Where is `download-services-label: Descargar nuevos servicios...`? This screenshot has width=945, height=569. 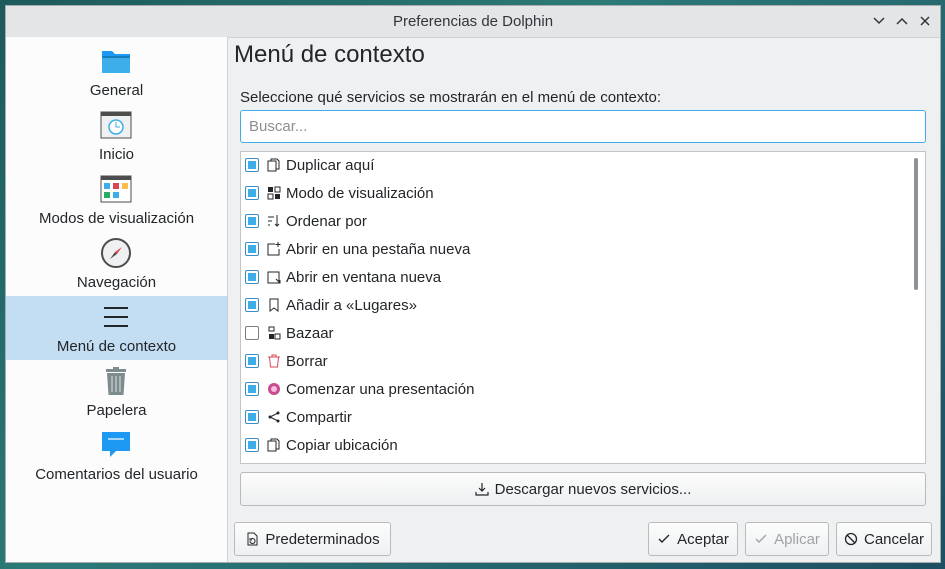 download-services-label: Descargar nuevos servicios... is located at coordinates (593, 489).